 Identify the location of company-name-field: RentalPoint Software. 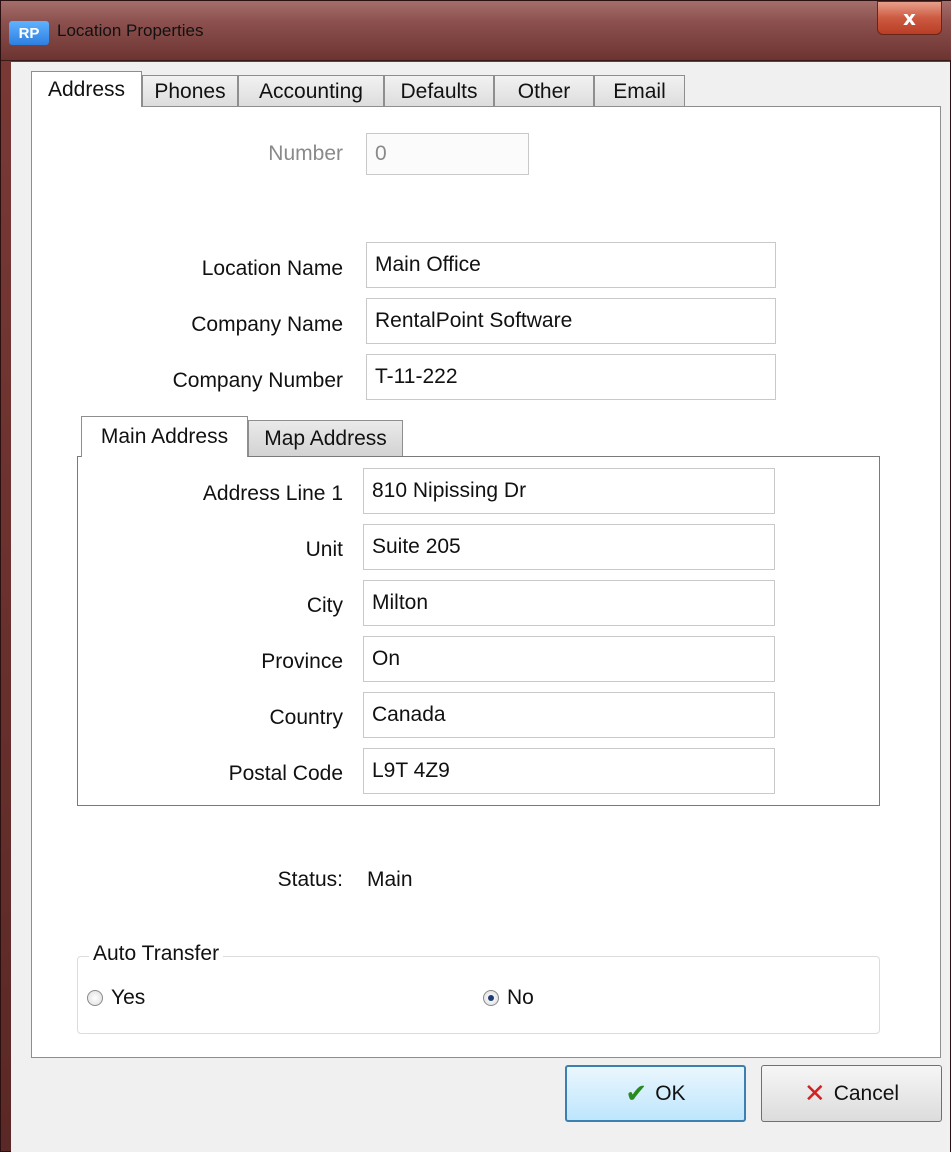
(571, 321).